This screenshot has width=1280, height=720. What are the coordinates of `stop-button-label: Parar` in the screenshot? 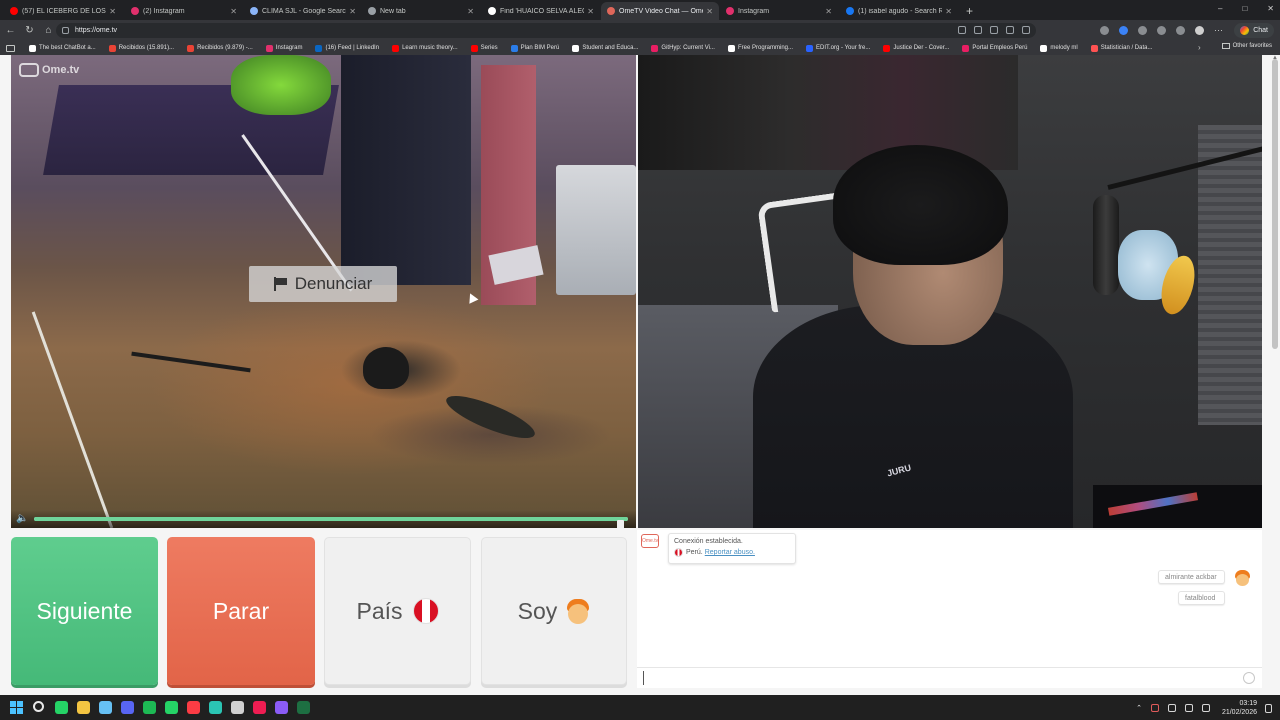 It's located at (241, 610).